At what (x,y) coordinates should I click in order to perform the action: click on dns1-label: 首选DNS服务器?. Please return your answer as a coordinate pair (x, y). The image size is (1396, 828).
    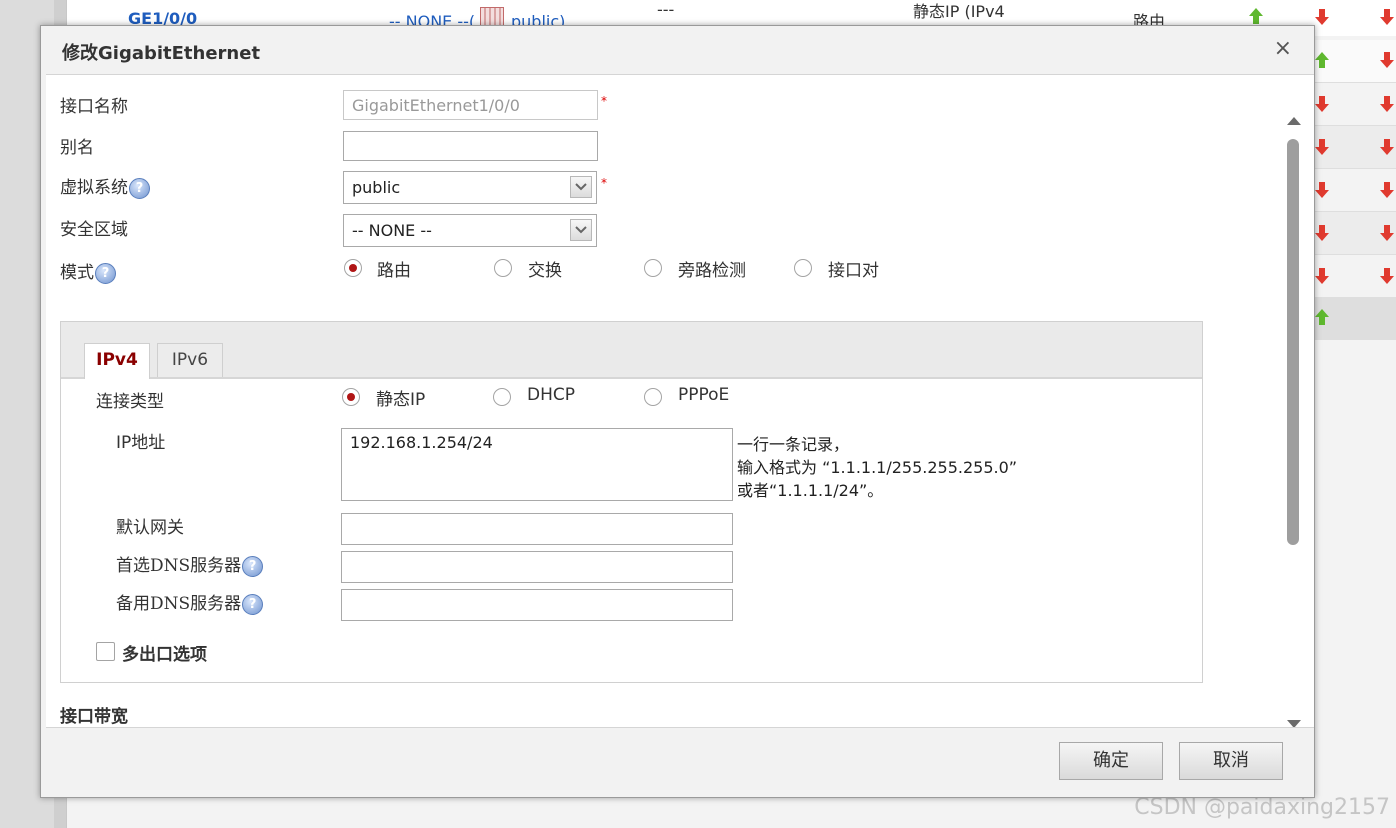
    Looking at the image, I should click on (190, 564).